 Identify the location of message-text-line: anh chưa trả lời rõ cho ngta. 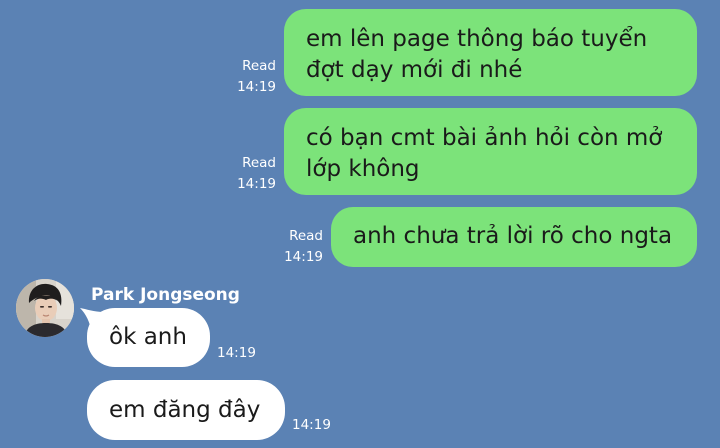
(513, 236).